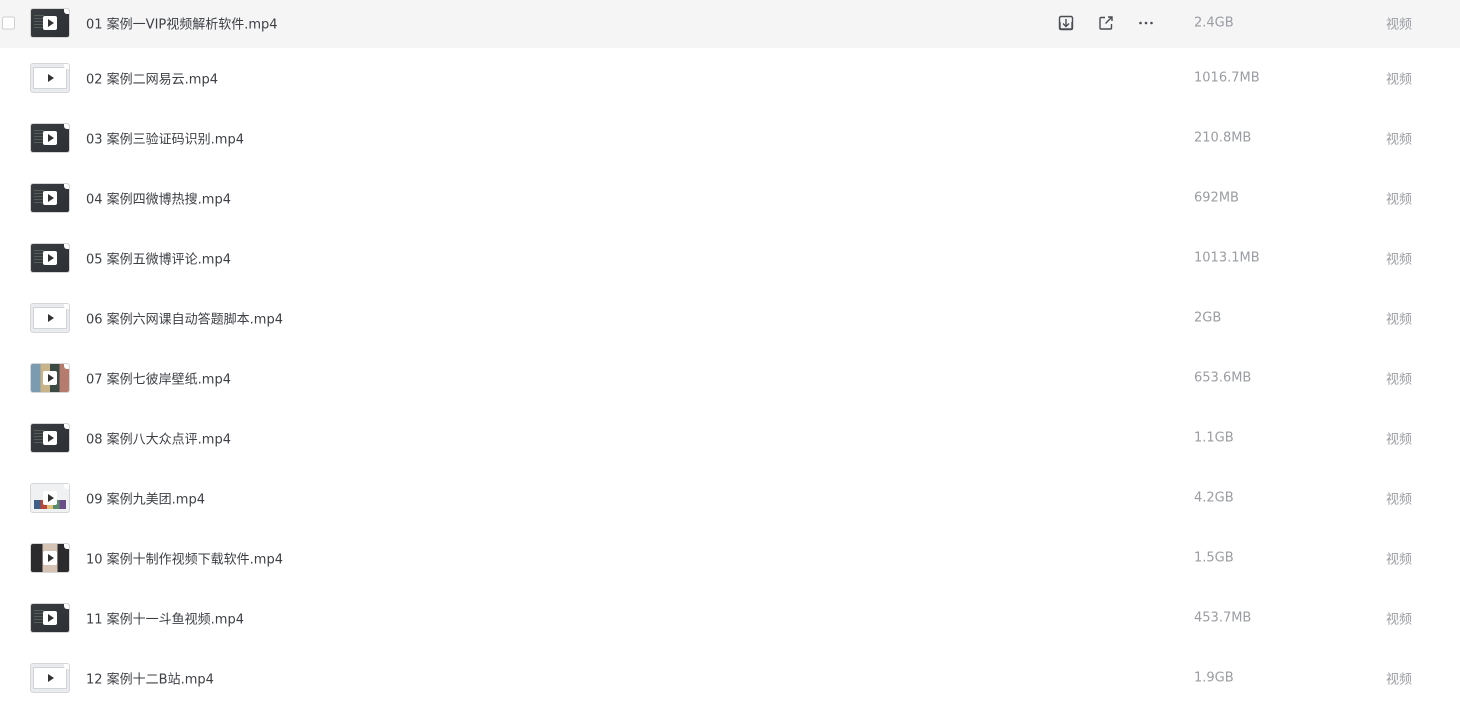 Image resolution: width=1460 pixels, height=716 pixels. What do you see at coordinates (730, 138) in the screenshot?
I see `file-row: 03 案例三验证码识别.mp4 210.8MB 视频` at bounding box center [730, 138].